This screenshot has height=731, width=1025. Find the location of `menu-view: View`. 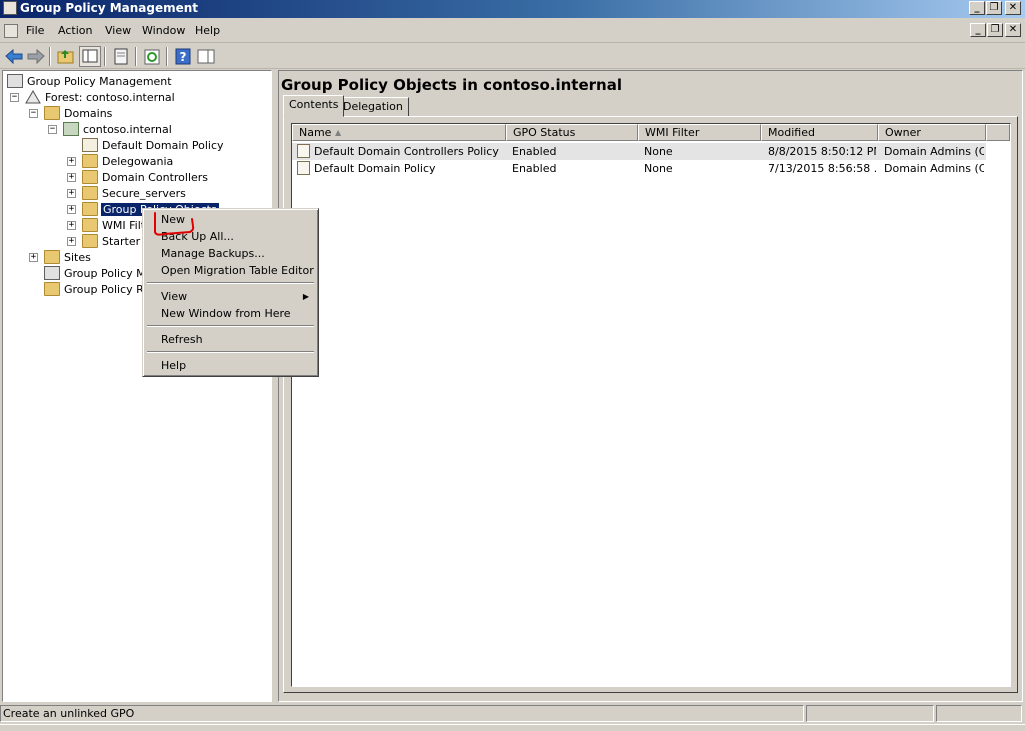

menu-view: View is located at coordinates (118, 31).